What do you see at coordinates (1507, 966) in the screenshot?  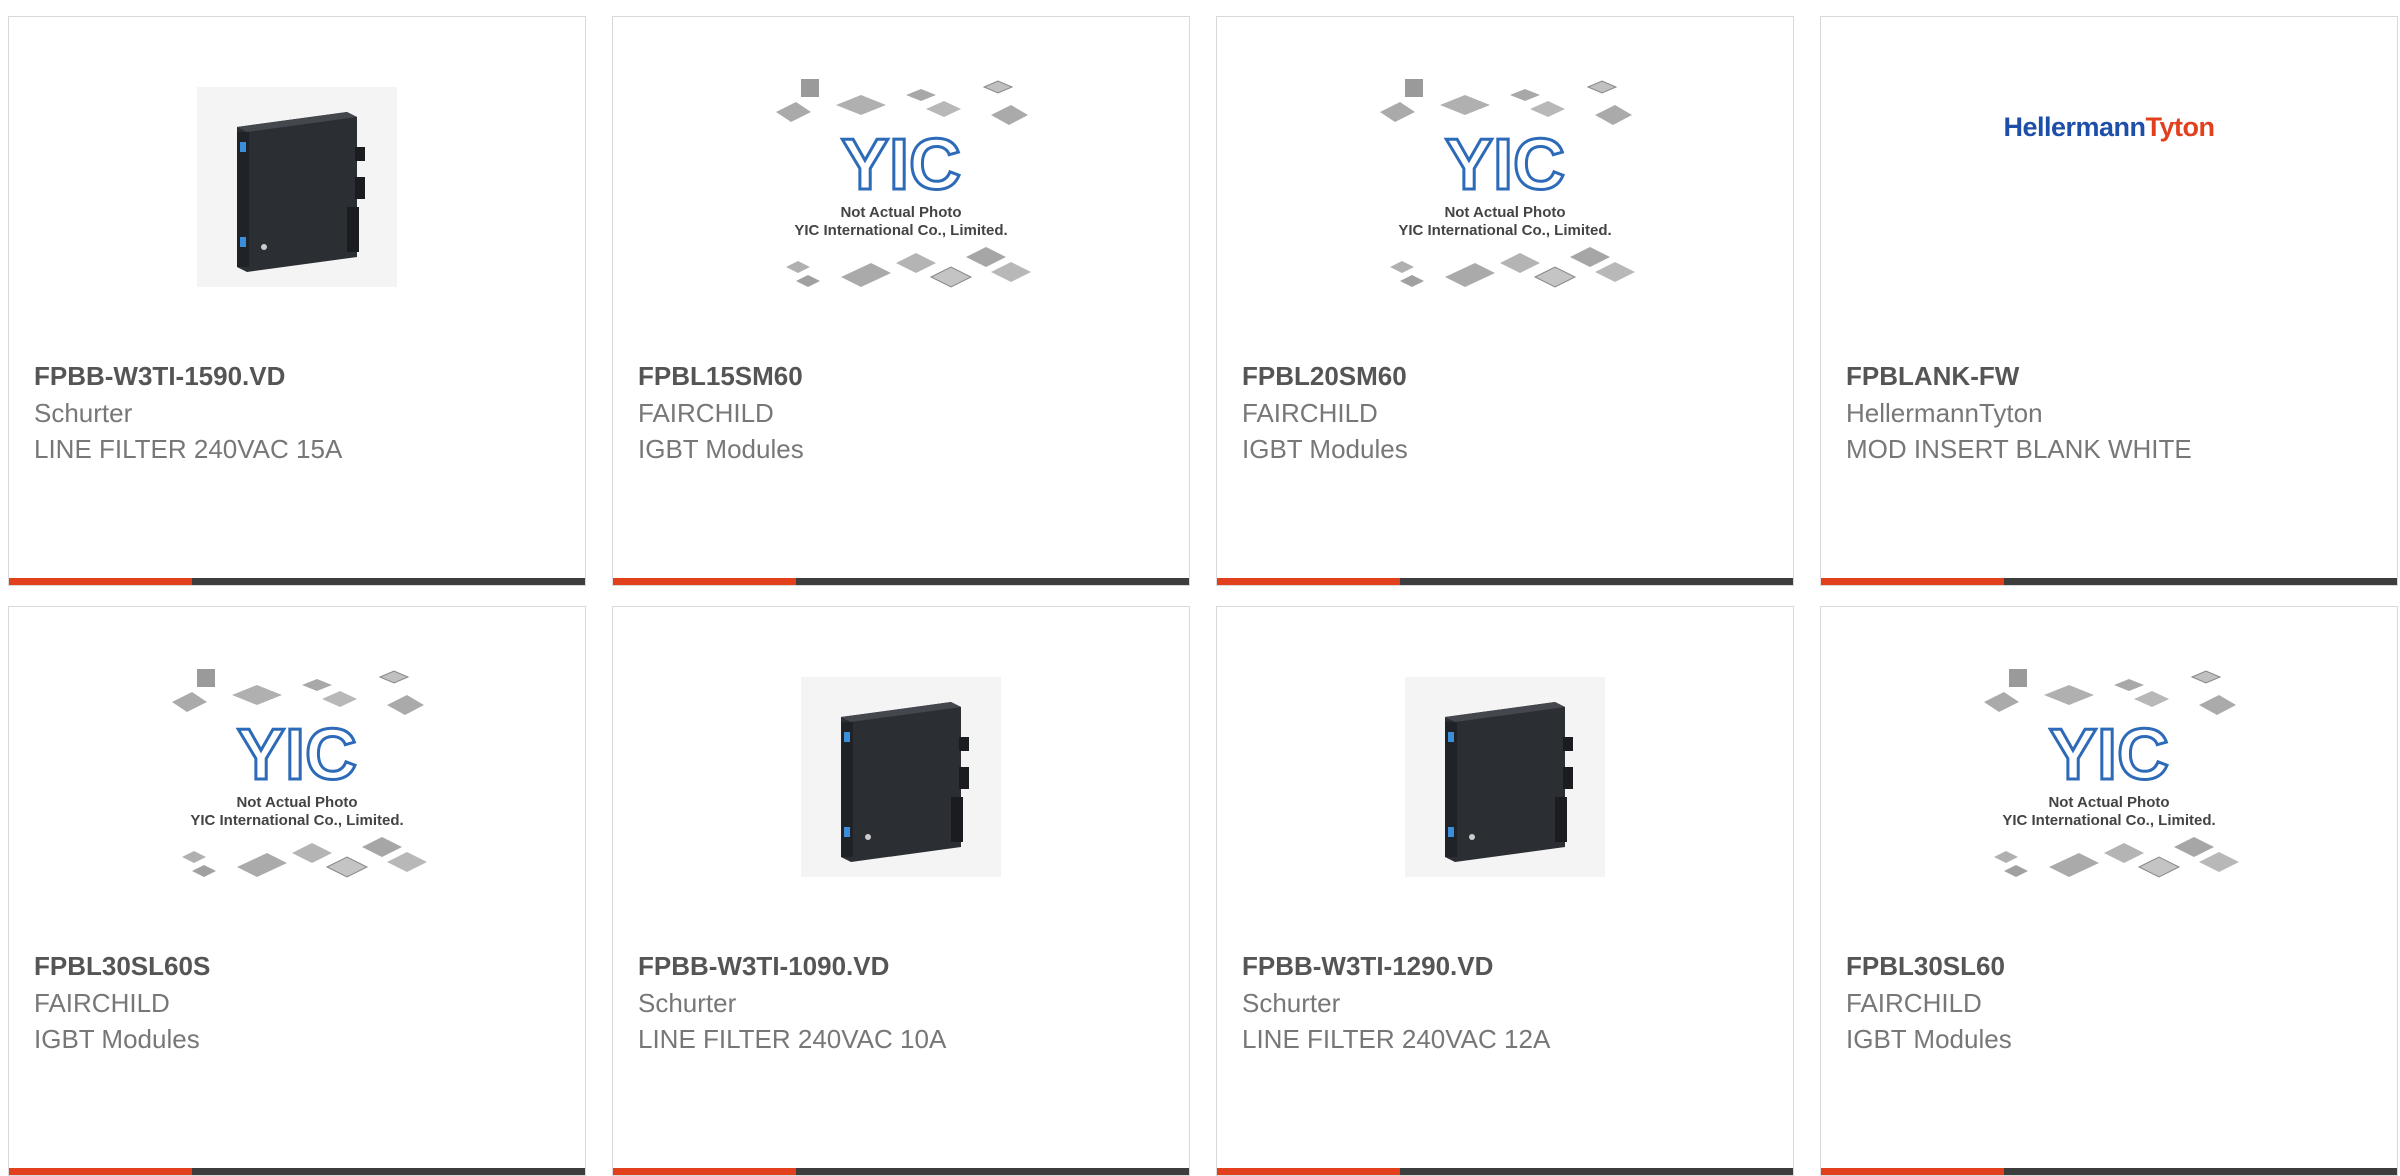 I see `part-number-link: FPBB-W3TI-1290.VD` at bounding box center [1507, 966].